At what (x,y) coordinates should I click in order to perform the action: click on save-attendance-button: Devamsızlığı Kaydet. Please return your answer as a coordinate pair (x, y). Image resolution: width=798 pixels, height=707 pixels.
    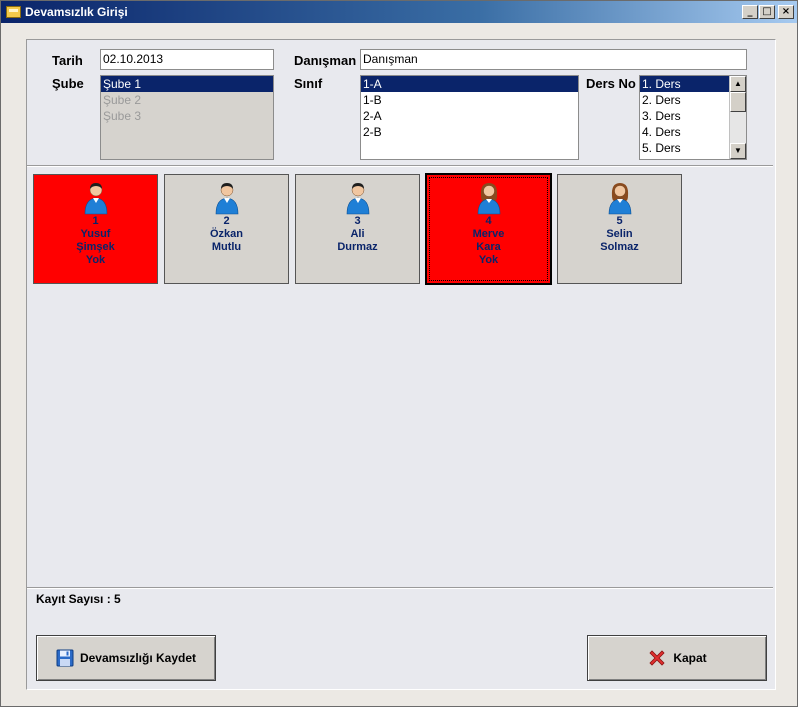
    Looking at the image, I should click on (126, 658).